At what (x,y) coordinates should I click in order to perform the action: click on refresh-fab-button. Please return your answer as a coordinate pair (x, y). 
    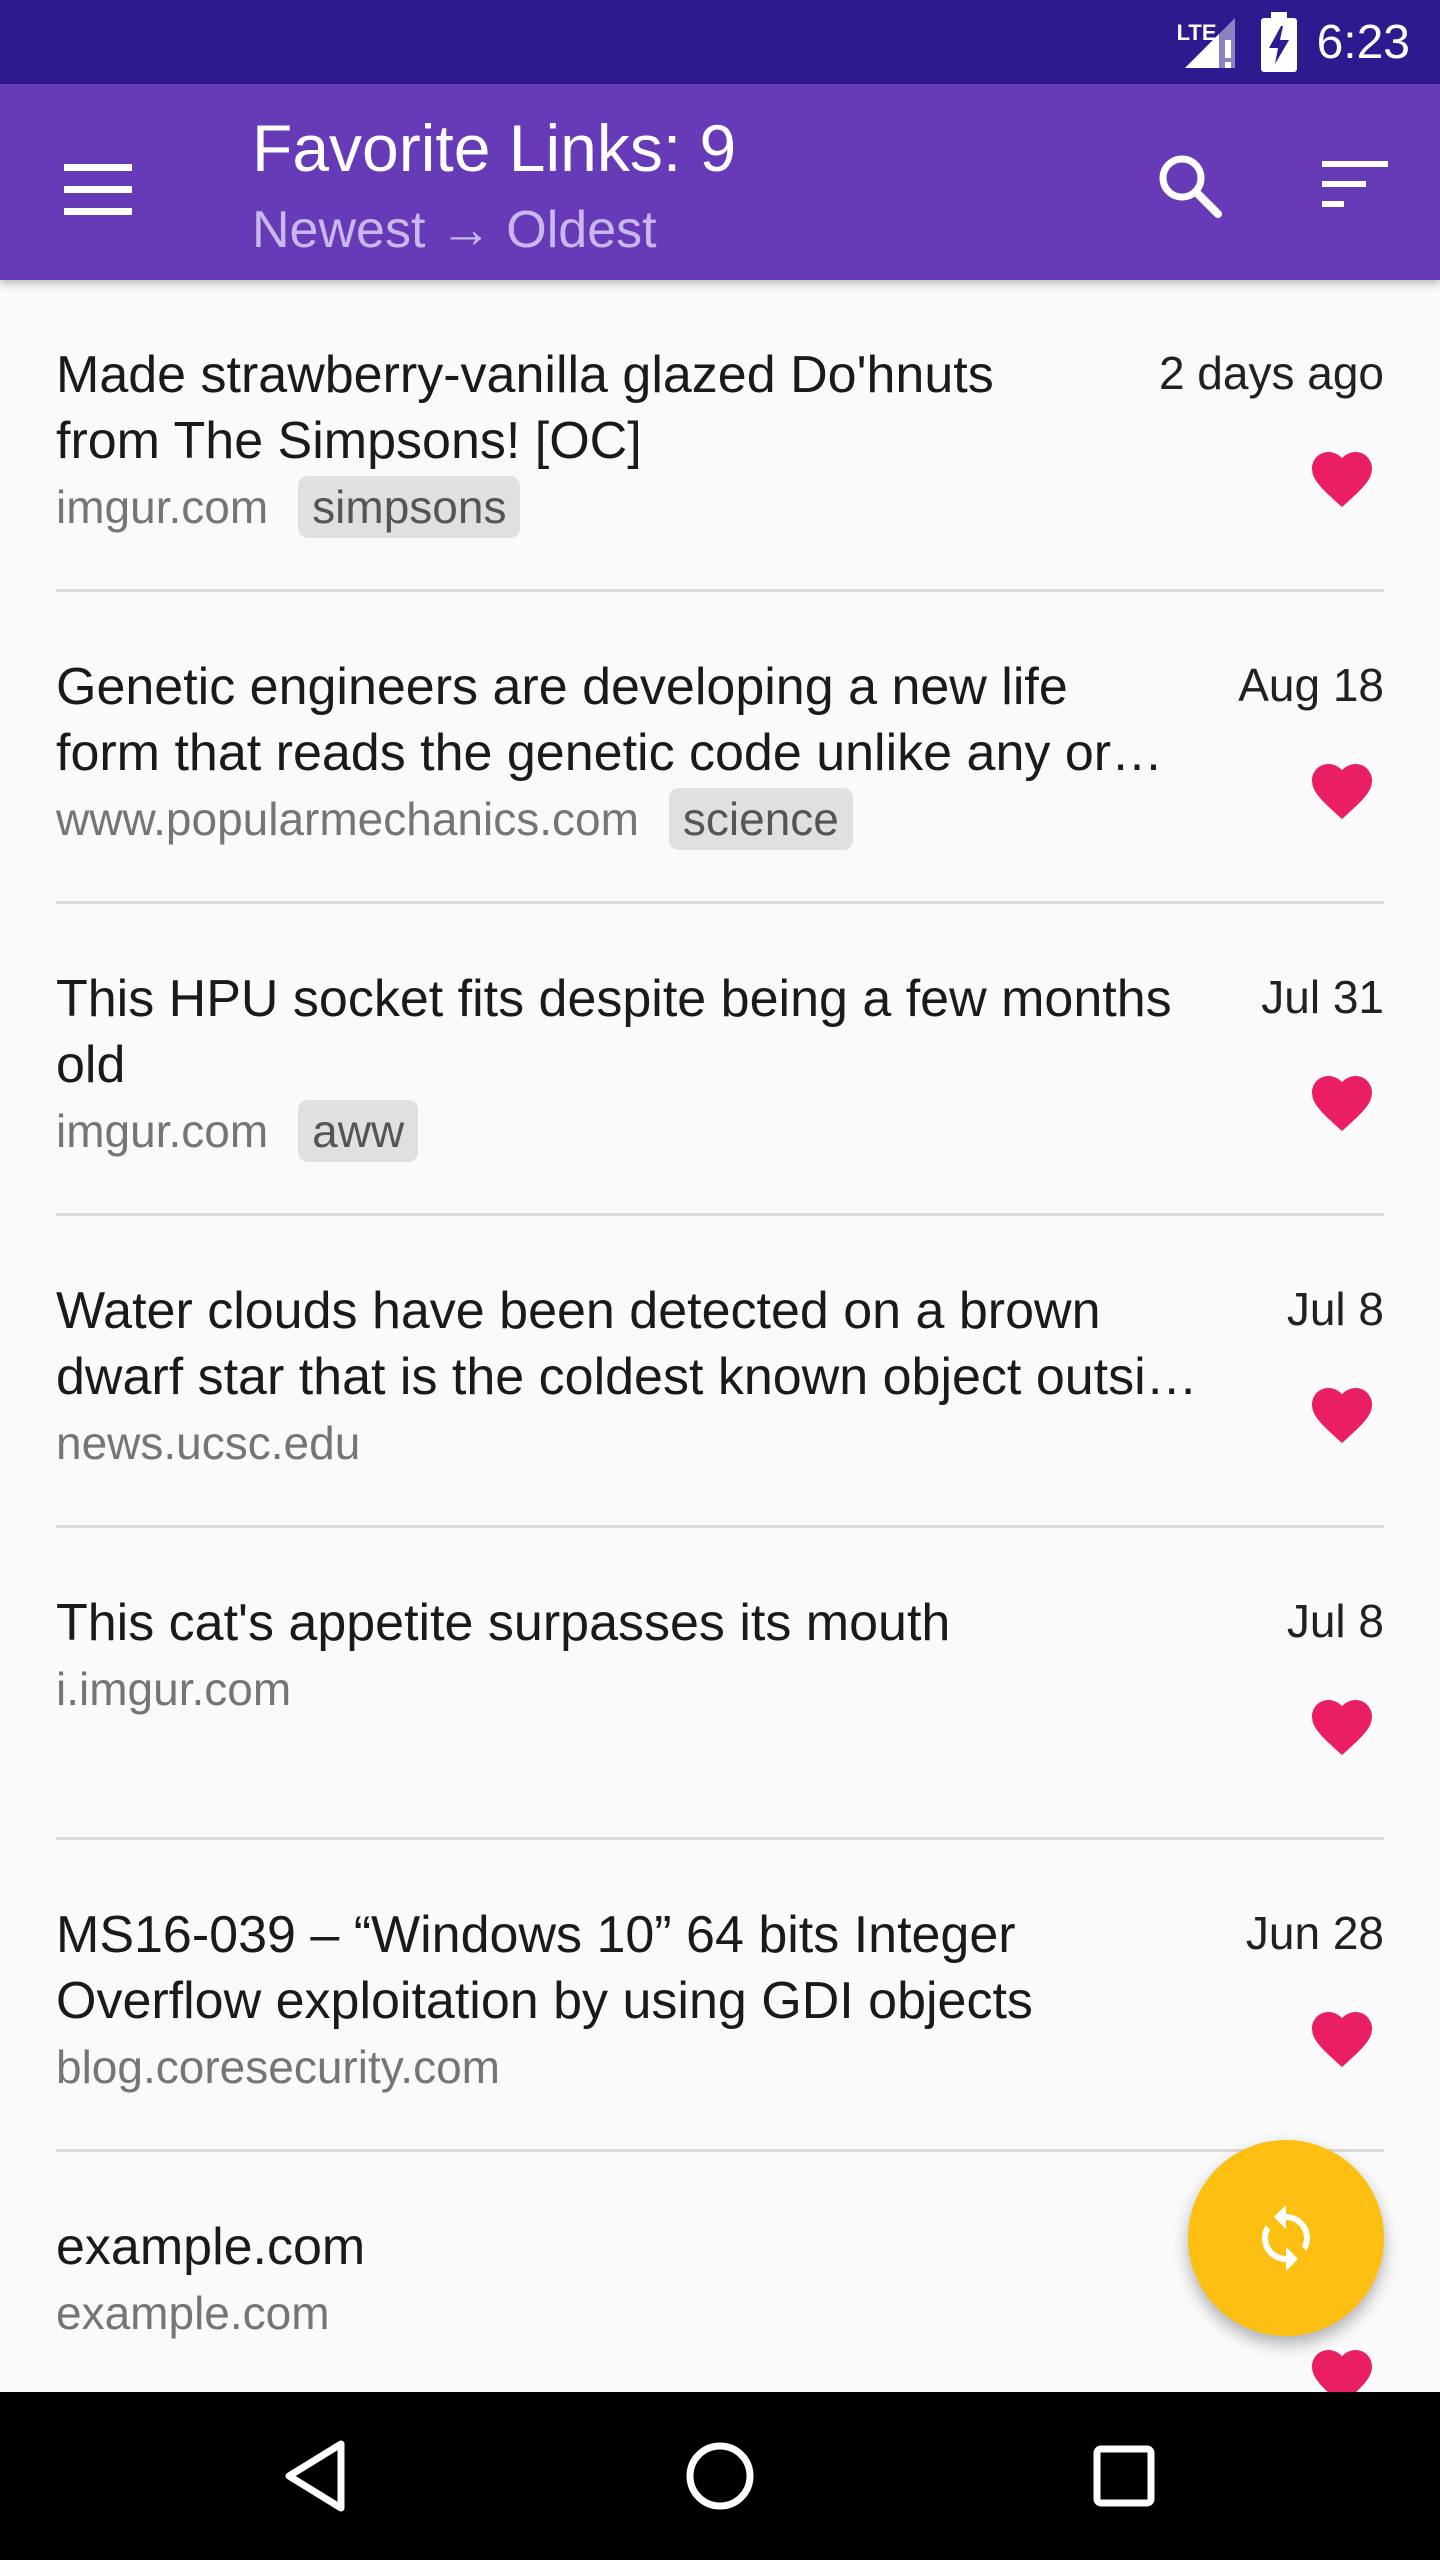
    Looking at the image, I should click on (1286, 2238).